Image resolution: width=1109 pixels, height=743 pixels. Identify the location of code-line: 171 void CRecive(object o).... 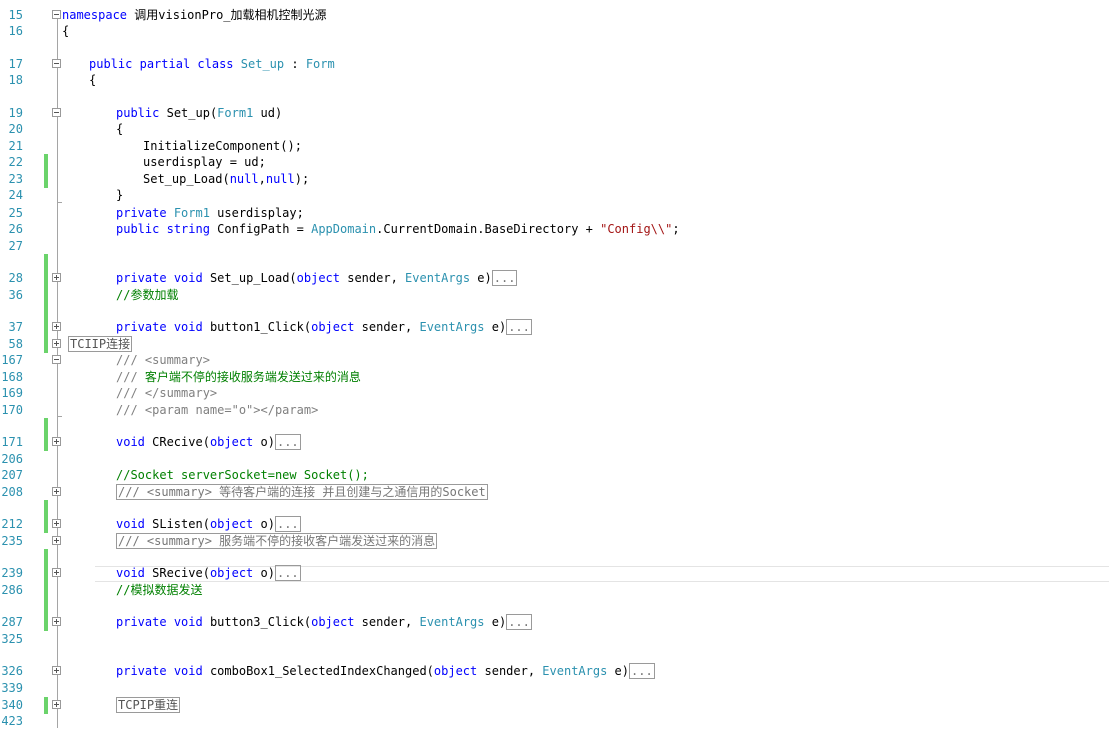
(554, 442).